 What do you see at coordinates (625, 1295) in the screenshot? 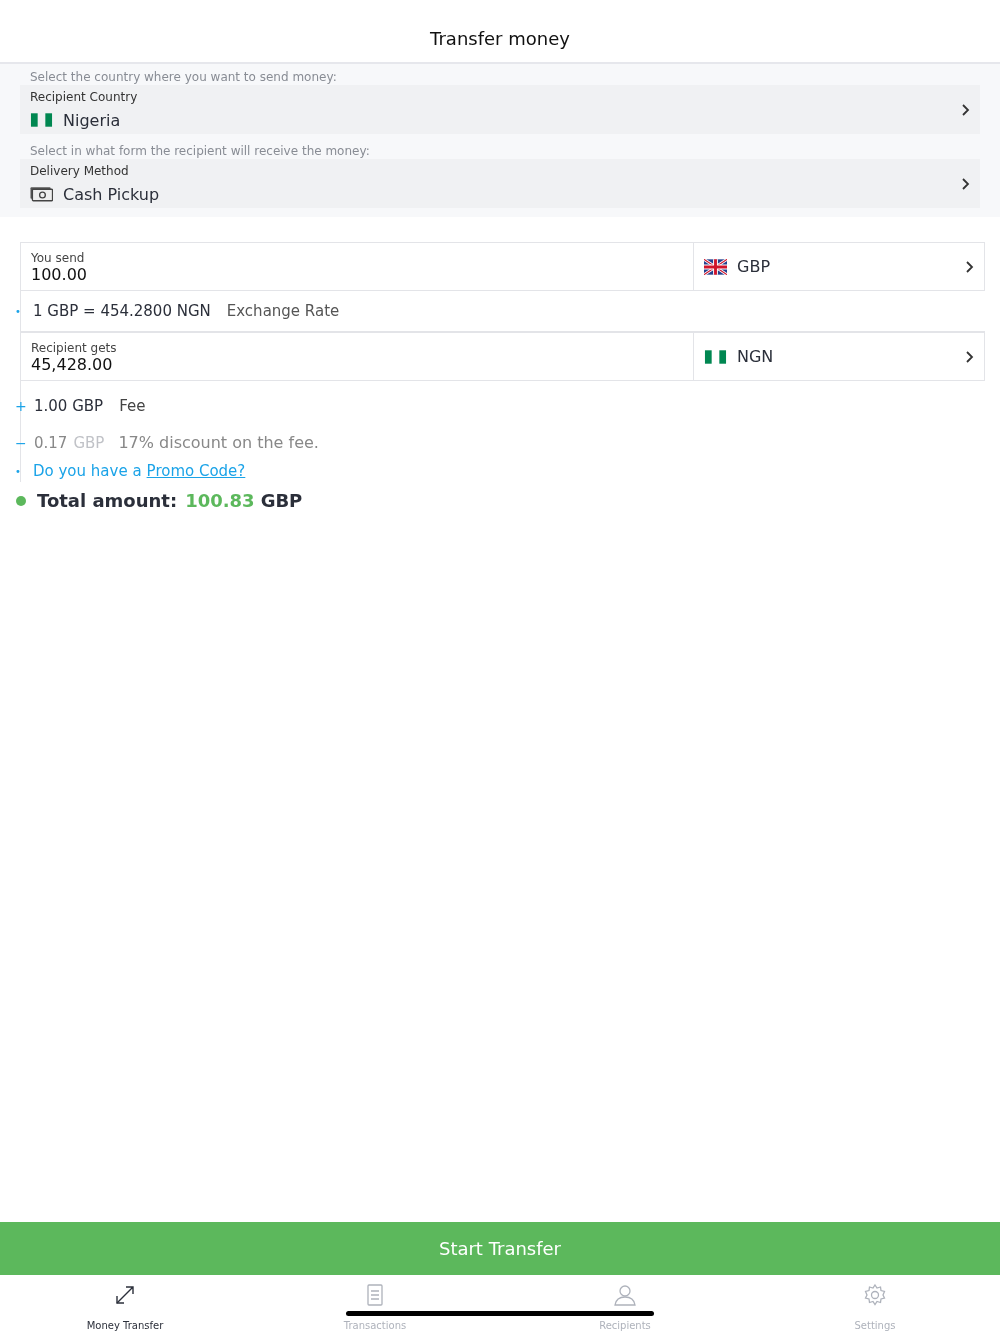
I see `person-icon` at bounding box center [625, 1295].